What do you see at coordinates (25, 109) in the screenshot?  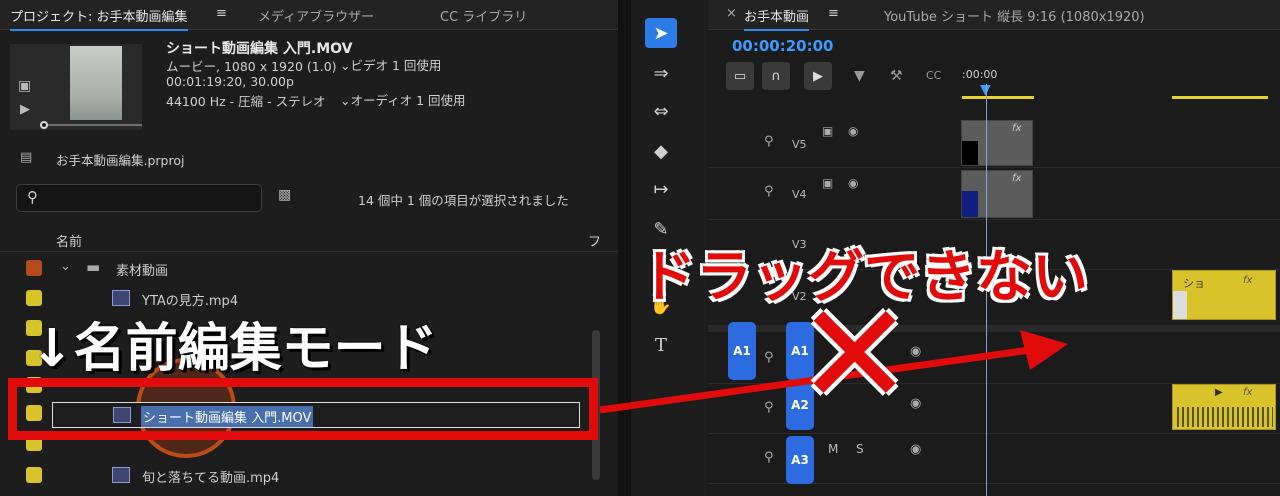 I see `play-icon: ▶` at bounding box center [25, 109].